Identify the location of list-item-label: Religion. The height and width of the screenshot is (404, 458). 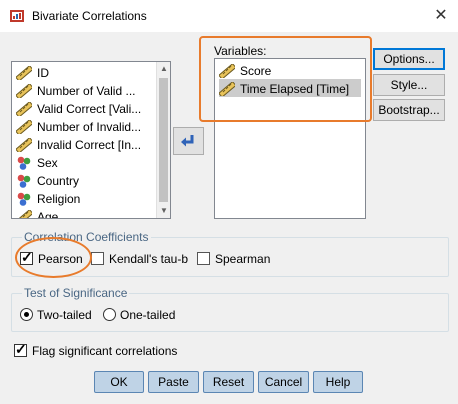
(59, 198).